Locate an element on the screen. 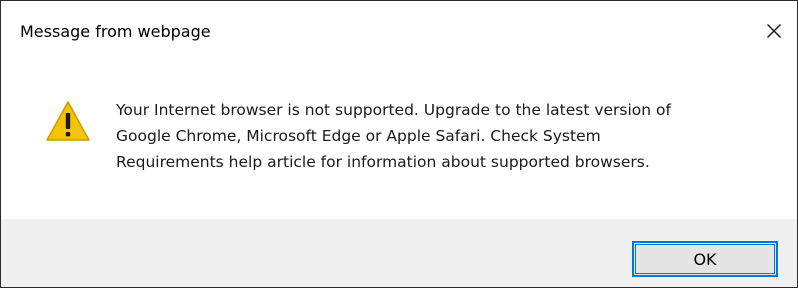 The width and height of the screenshot is (798, 288). close-button is located at coordinates (774, 31).